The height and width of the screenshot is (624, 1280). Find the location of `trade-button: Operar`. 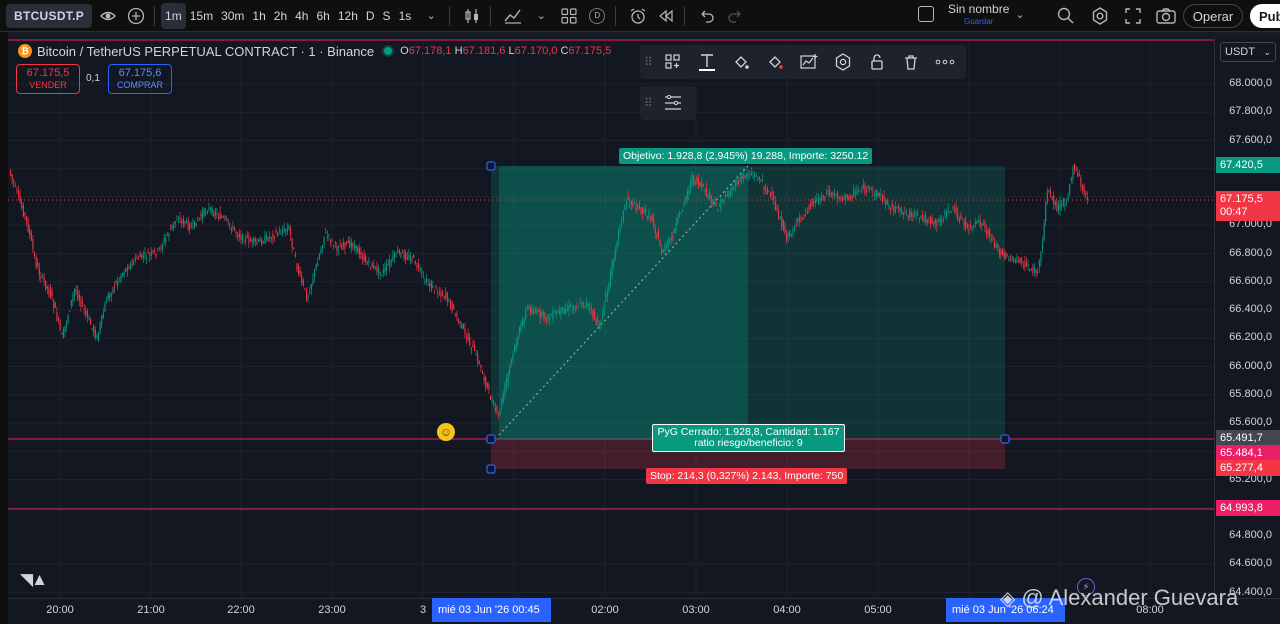

trade-button: Operar is located at coordinates (1213, 16).